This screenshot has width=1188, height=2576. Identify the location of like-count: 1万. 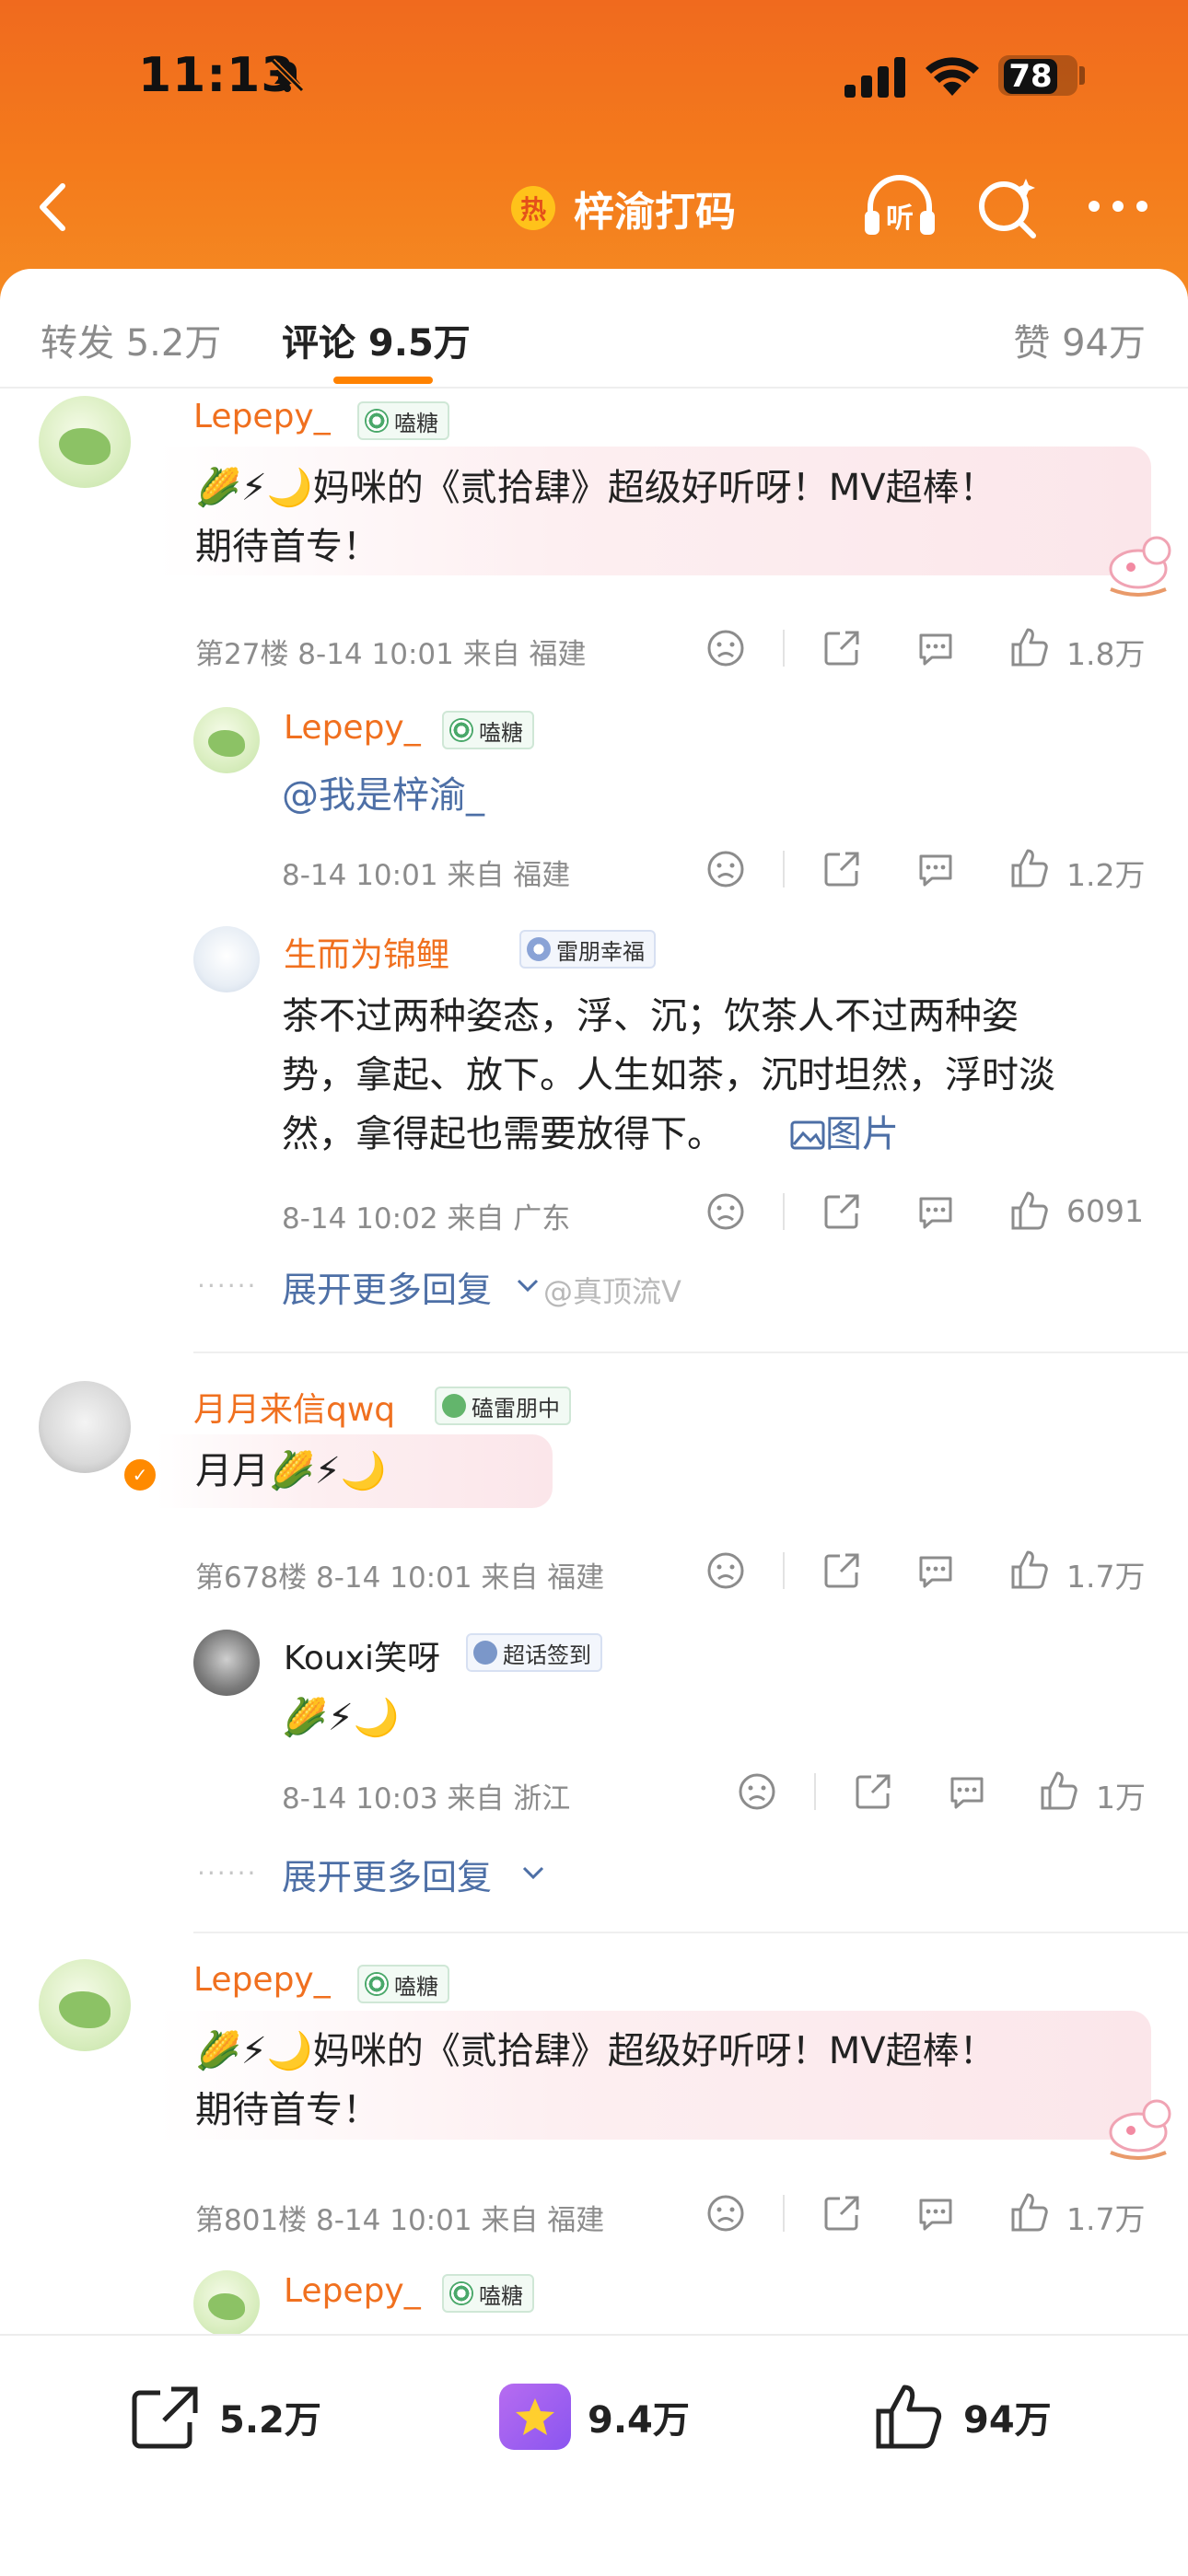
(1121, 1798).